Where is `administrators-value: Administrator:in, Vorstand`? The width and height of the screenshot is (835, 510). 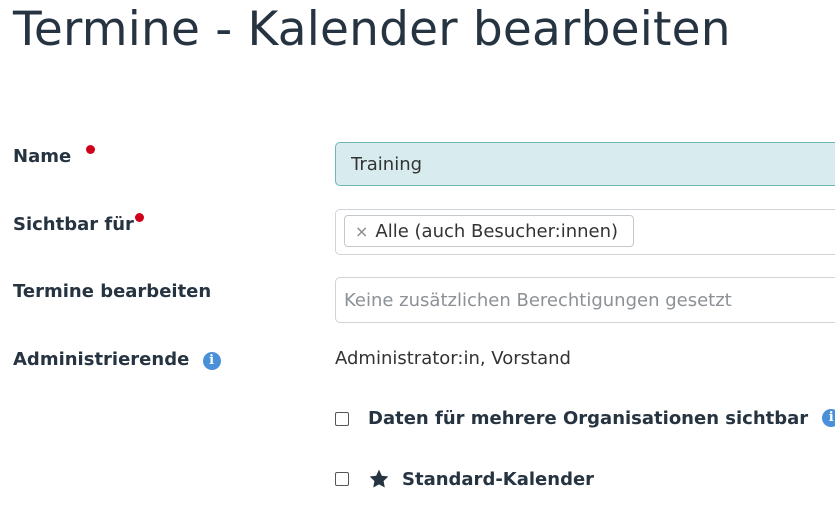
administrators-value: Administrator:in, Vorstand is located at coordinates (453, 358).